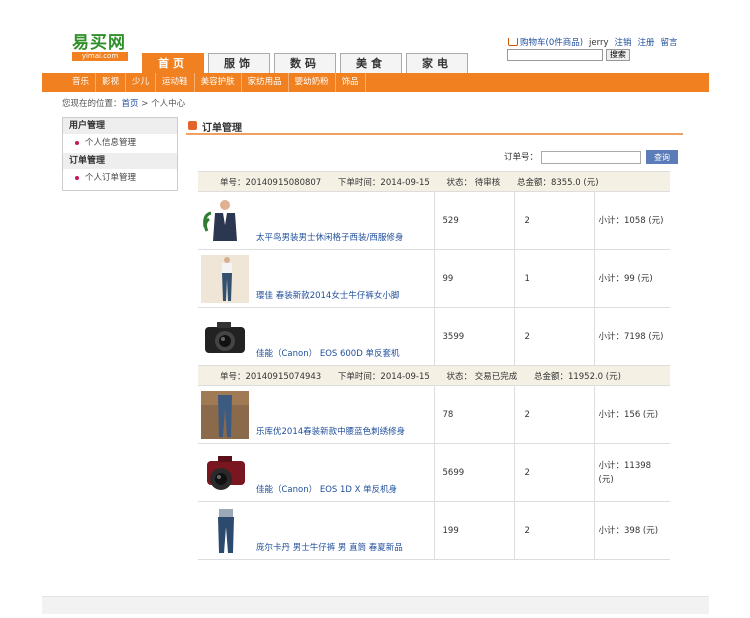  What do you see at coordinates (351, 82) in the screenshot?
I see `category-accessories: 饰品` at bounding box center [351, 82].